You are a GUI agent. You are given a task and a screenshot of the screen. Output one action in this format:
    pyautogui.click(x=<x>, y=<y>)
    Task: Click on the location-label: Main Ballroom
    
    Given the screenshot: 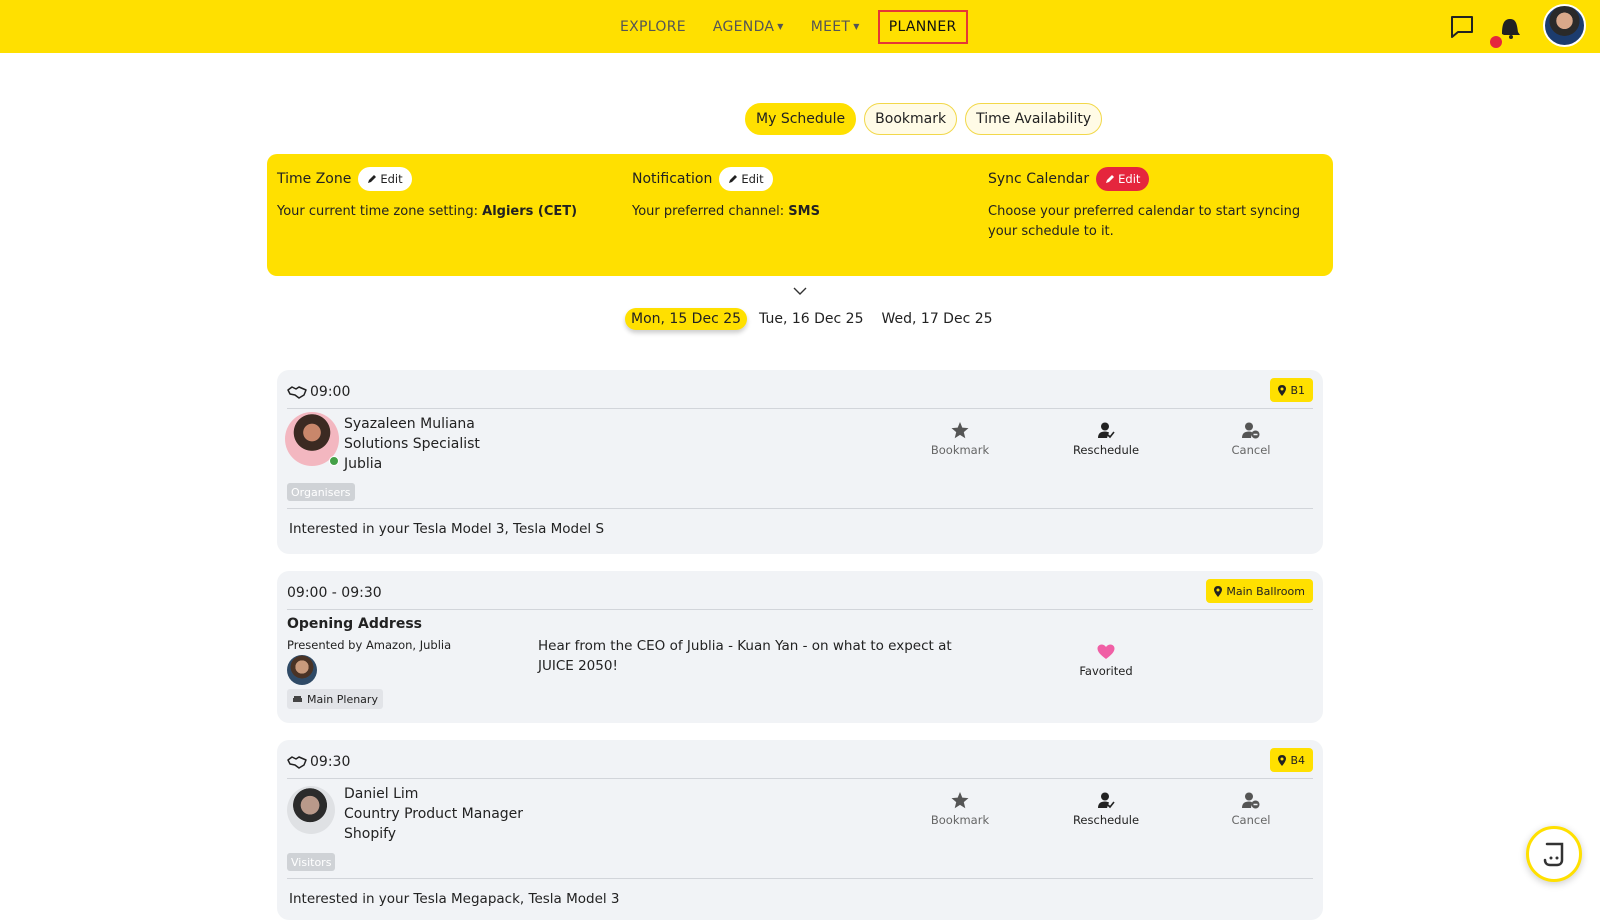 What is the action you would take?
    pyautogui.click(x=1265, y=591)
    